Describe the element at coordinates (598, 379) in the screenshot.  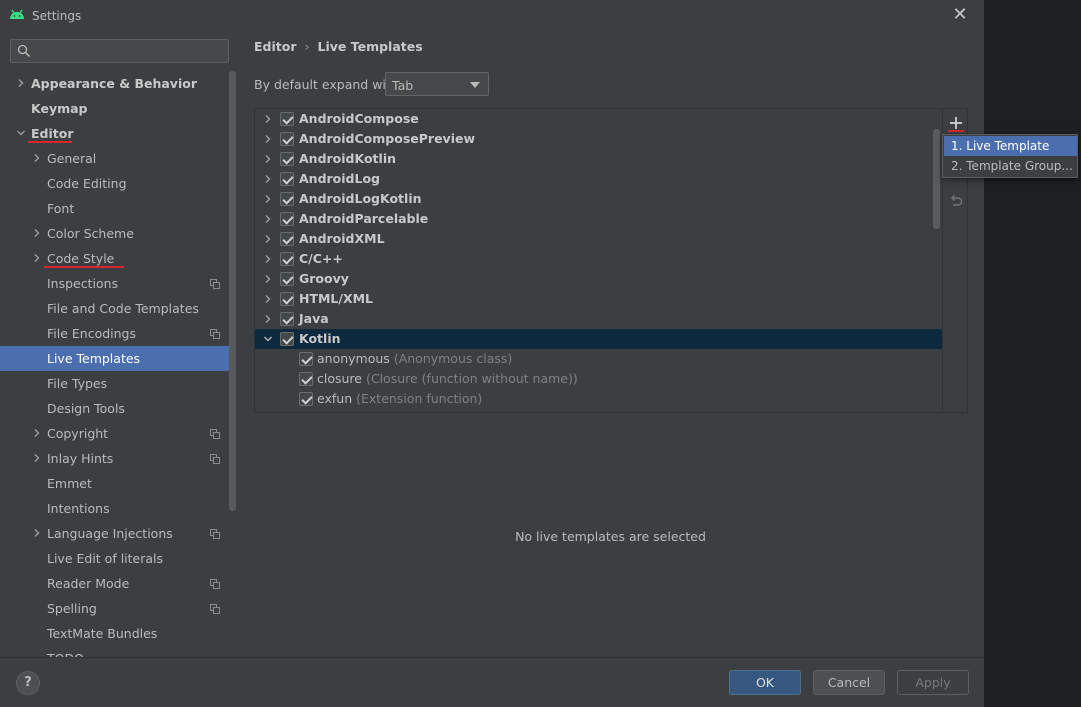
I see `template-row: closure (Closure (function without name))` at that location.